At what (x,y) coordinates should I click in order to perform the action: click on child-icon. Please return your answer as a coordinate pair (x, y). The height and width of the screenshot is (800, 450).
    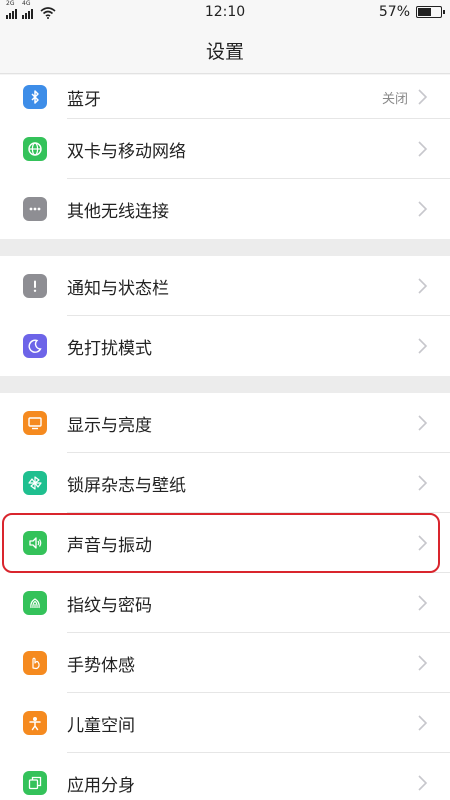
    Looking at the image, I should click on (35, 723).